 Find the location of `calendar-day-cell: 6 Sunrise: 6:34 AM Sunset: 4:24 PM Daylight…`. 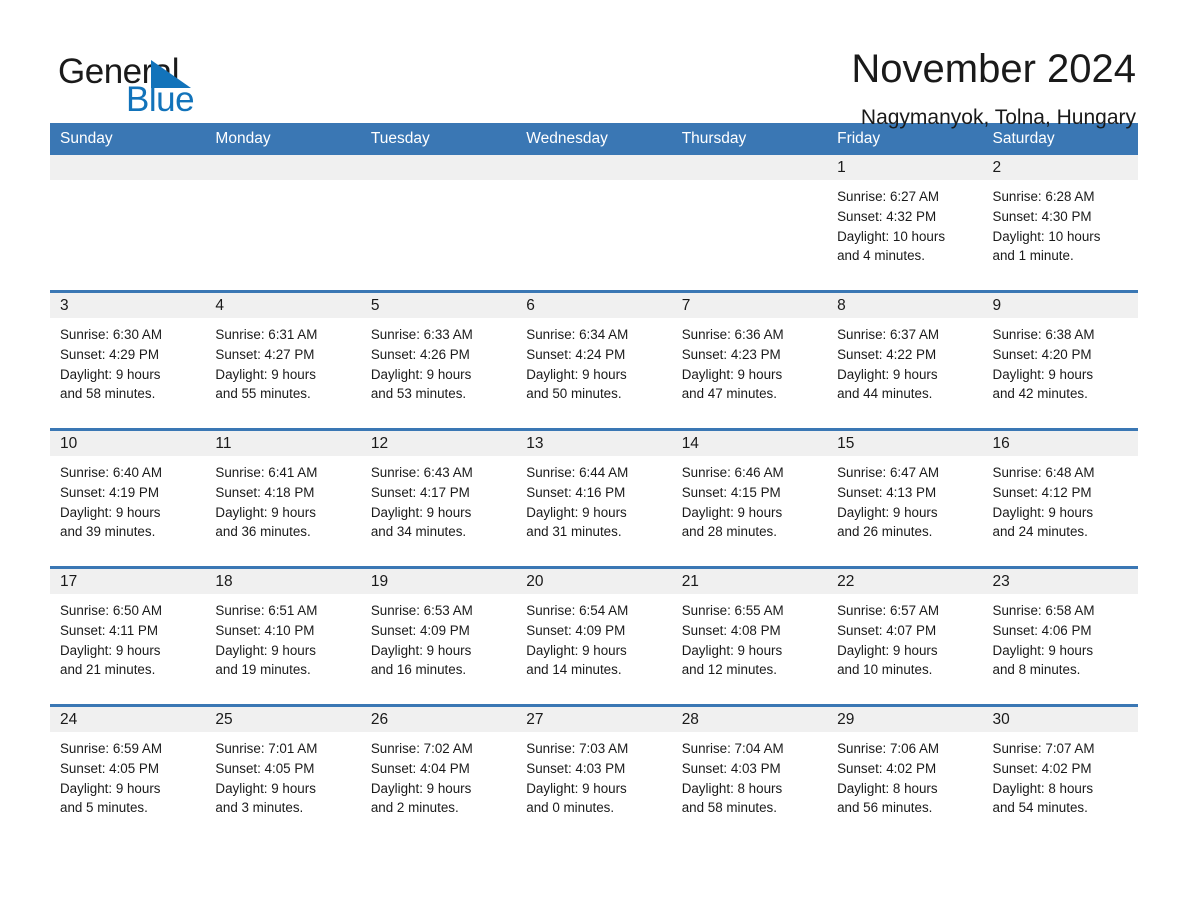

calendar-day-cell: 6 Sunrise: 6:34 AM Sunset: 4:24 PM Daylight… is located at coordinates (594, 360).